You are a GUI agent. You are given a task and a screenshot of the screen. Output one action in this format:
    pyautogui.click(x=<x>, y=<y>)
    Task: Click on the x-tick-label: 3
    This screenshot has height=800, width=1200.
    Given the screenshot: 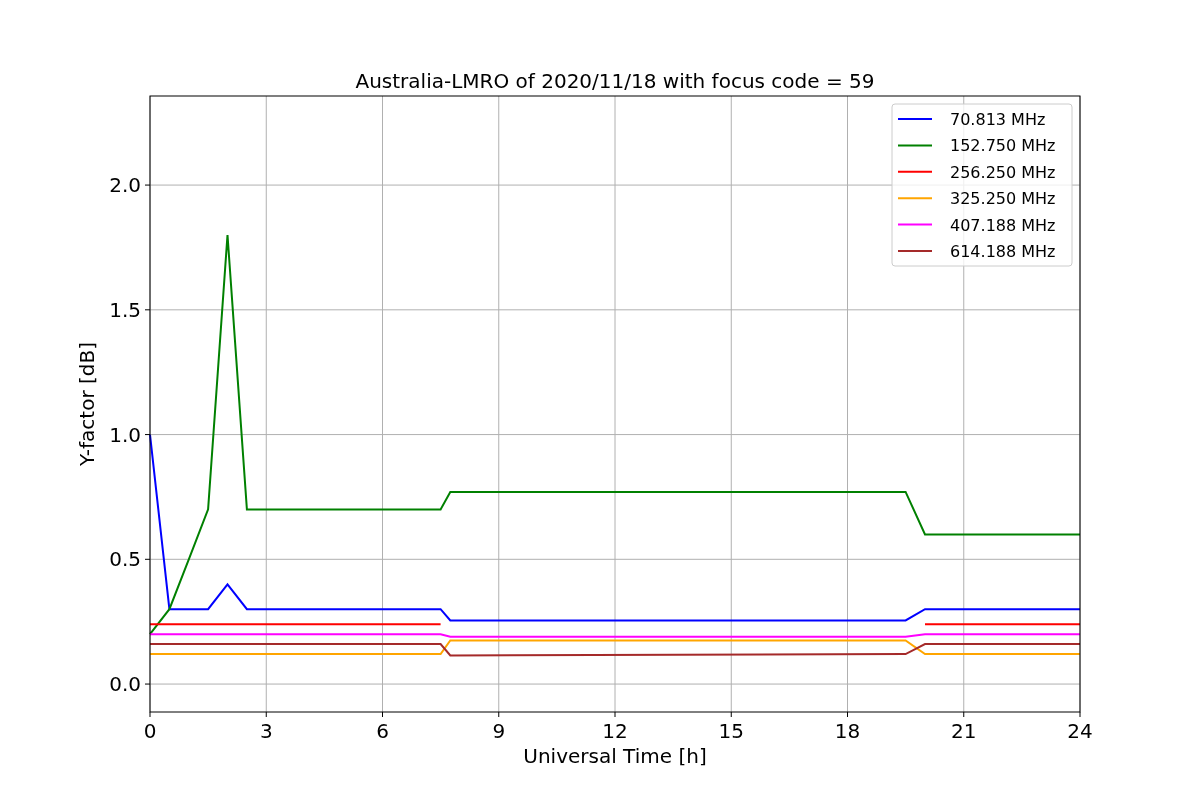 What is the action you would take?
    pyautogui.click(x=266, y=731)
    